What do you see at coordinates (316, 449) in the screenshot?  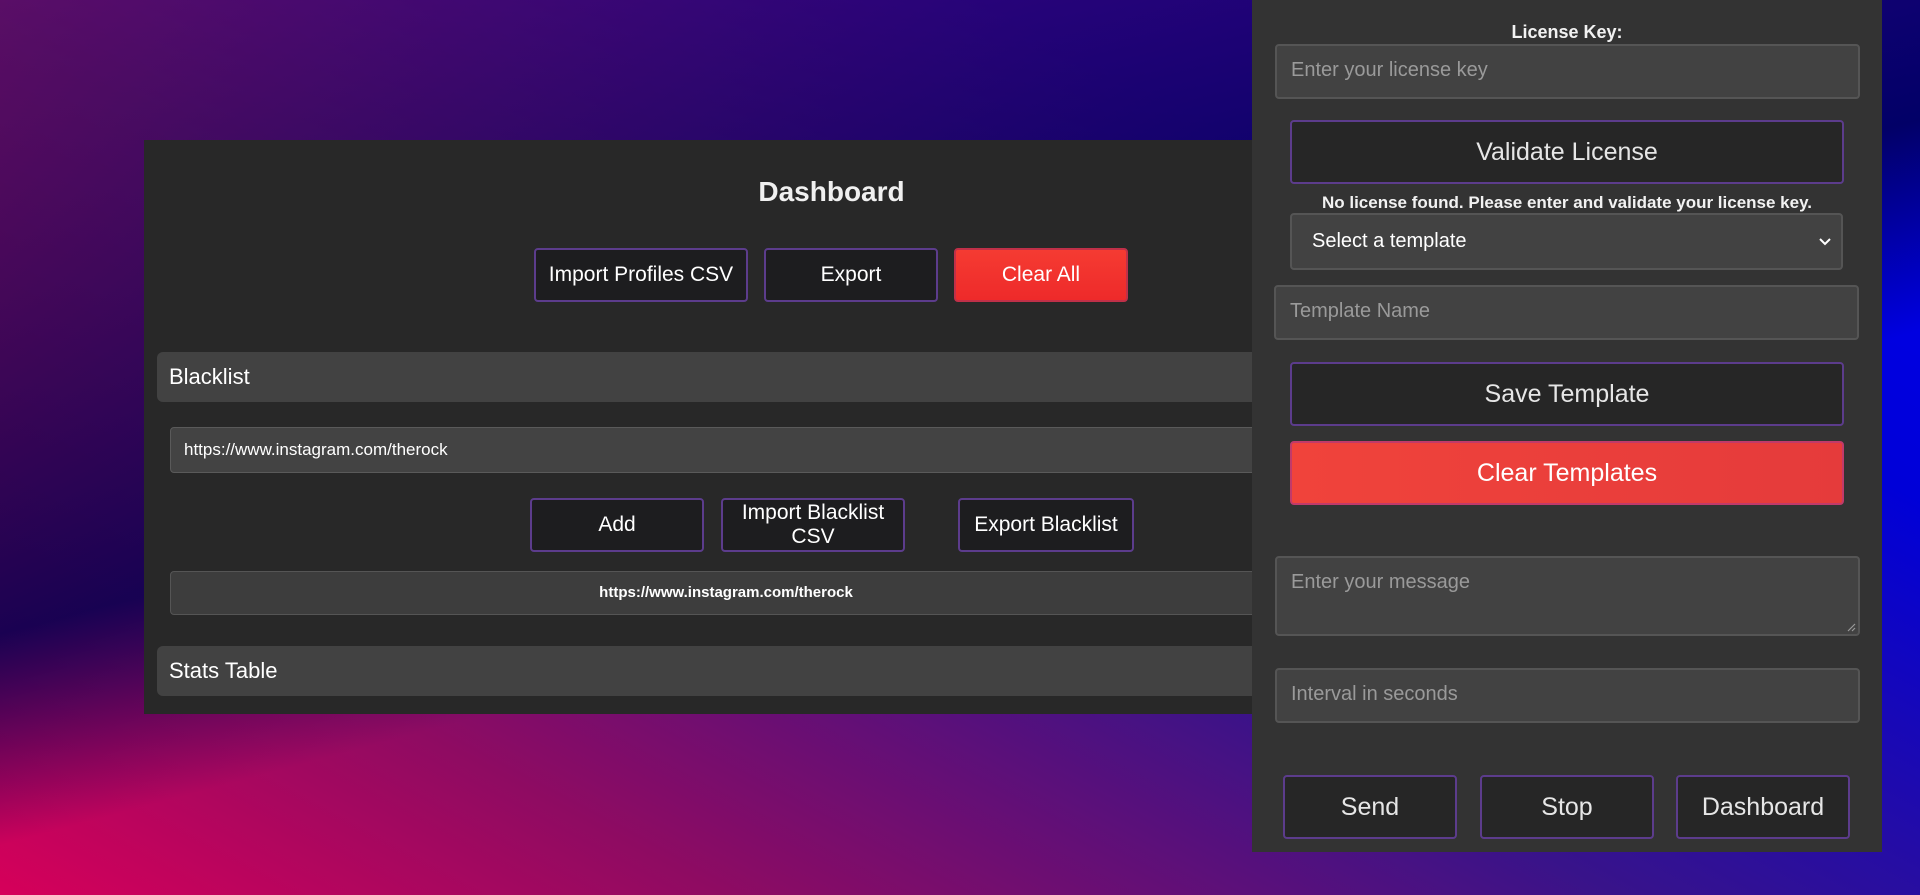 I see `blacklist-input-value: https://www.instagram.com/therock` at bounding box center [316, 449].